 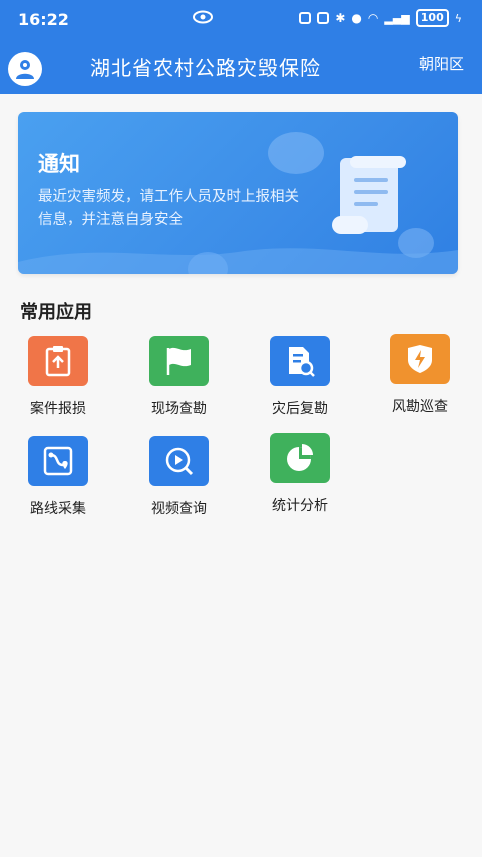 I want to click on clipboard-upload-icon, so click(x=58, y=361).